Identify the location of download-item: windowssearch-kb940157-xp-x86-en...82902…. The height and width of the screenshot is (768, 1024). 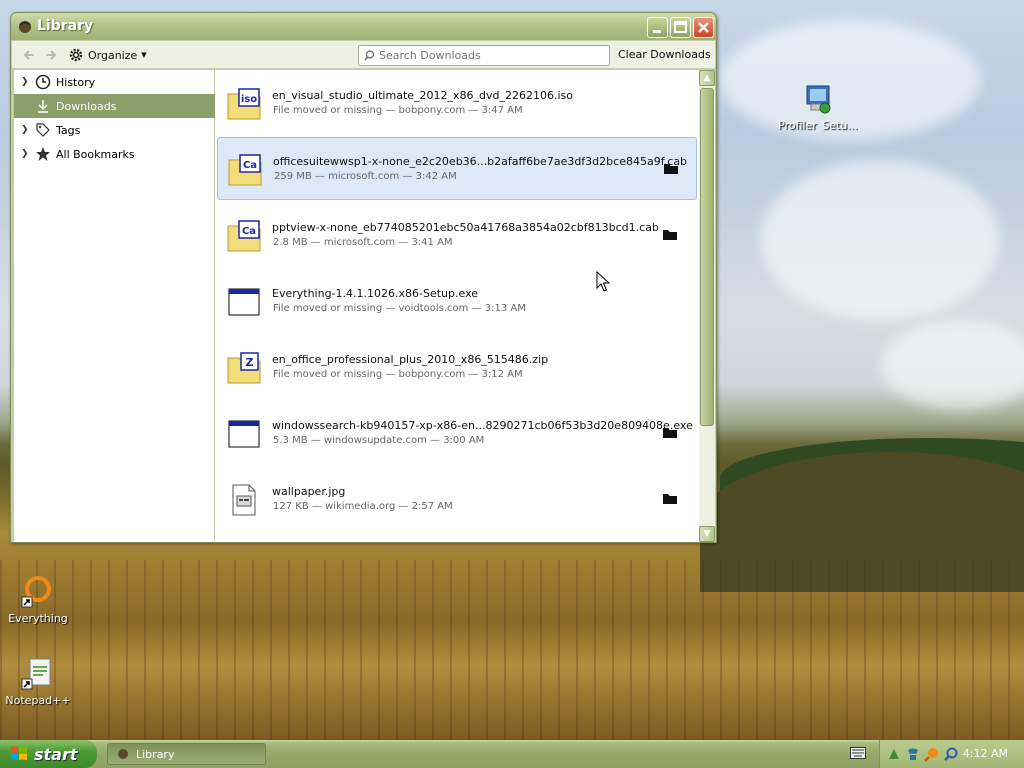
(457, 433).